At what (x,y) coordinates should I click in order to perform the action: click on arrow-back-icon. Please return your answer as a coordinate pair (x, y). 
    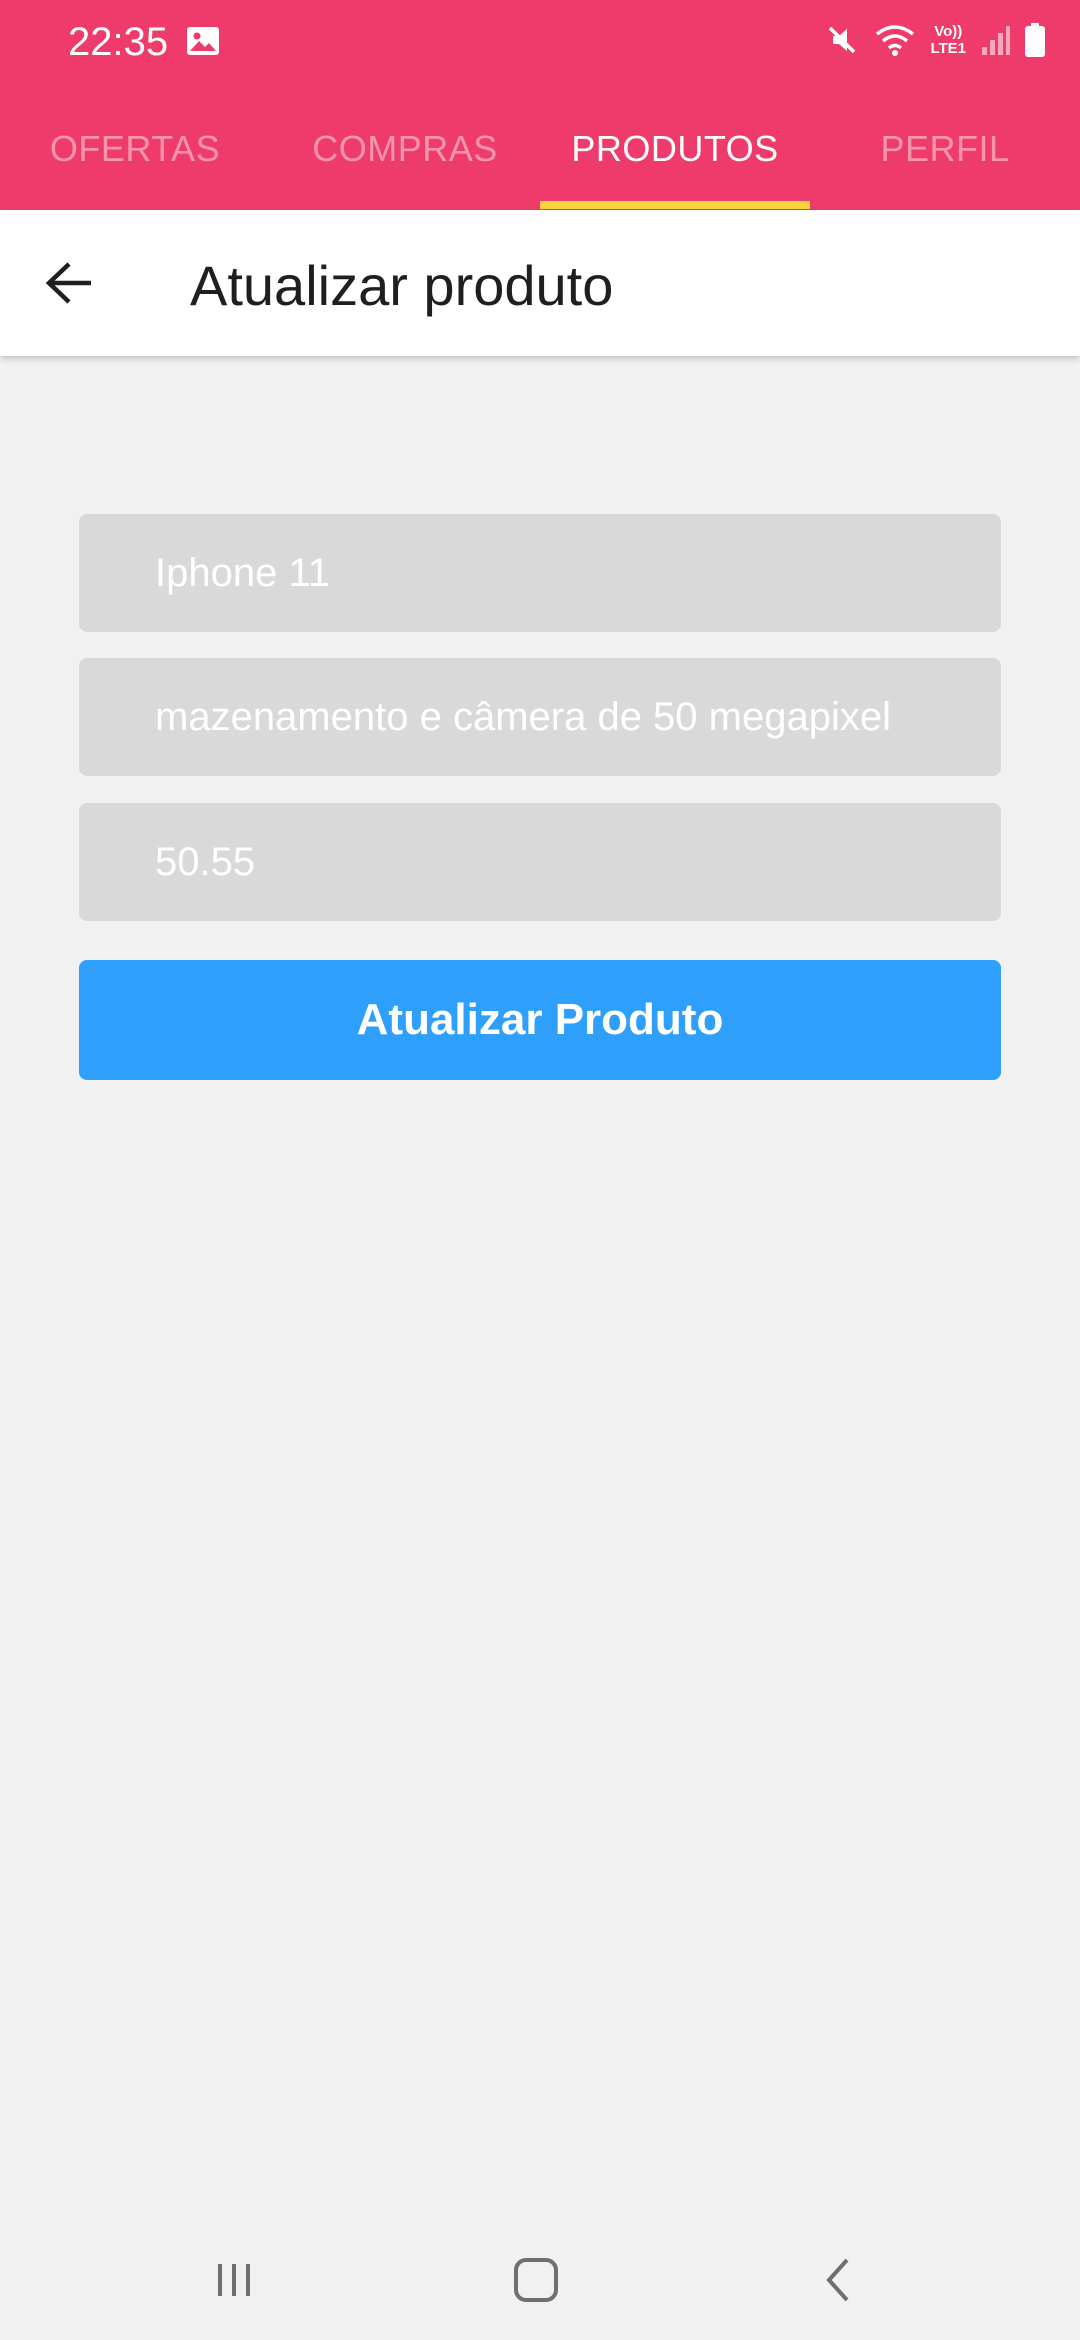
    Looking at the image, I should click on (68, 283).